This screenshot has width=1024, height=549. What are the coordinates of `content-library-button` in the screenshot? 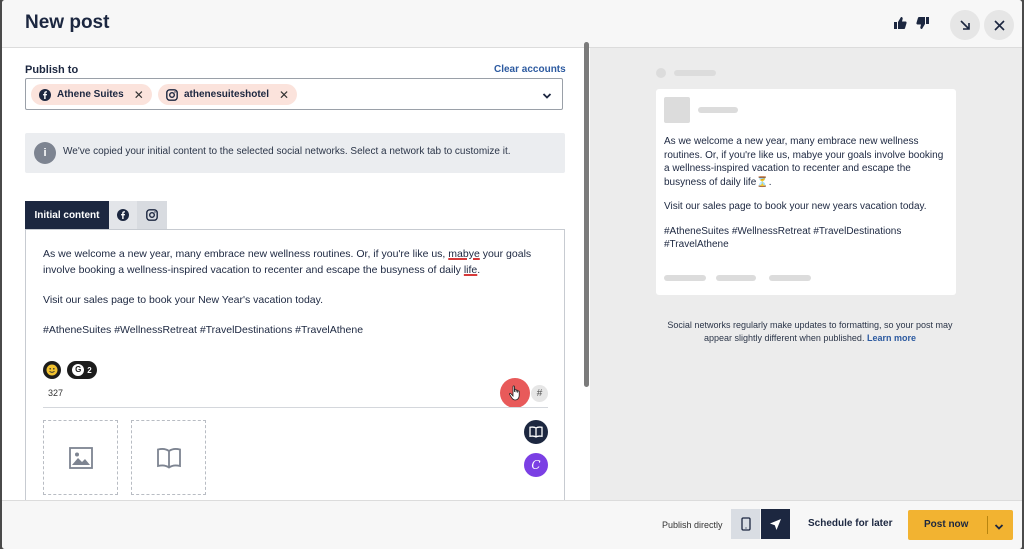 It's located at (536, 432).